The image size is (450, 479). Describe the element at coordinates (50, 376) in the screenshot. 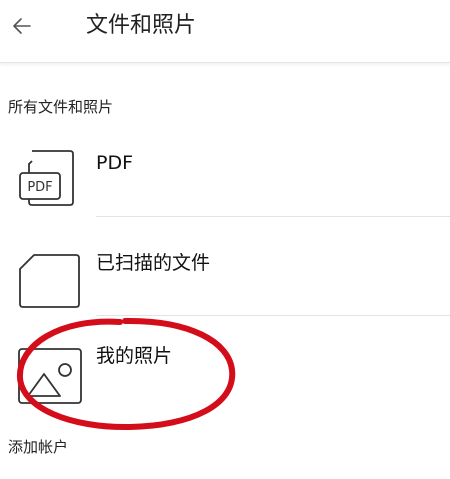

I see `image-icon` at that location.